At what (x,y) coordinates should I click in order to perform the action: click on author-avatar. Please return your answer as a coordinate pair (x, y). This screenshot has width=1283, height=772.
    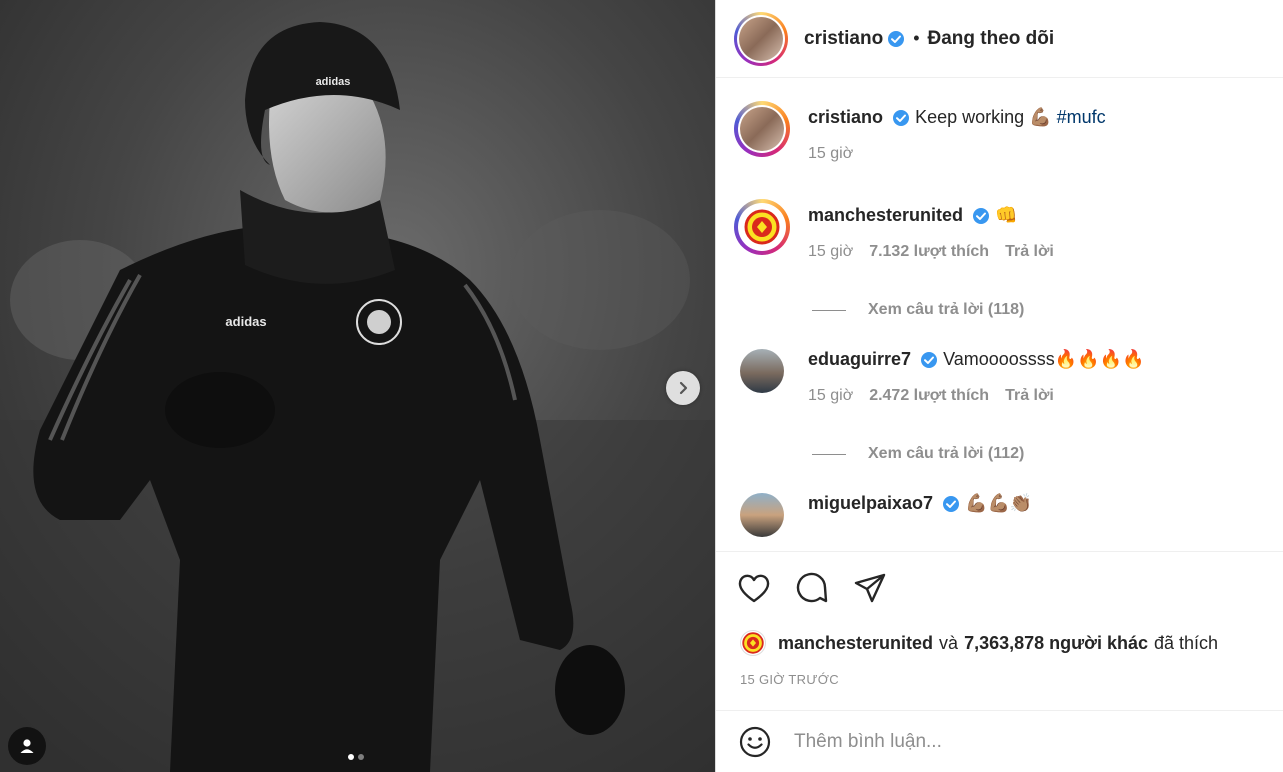
    Looking at the image, I should click on (761, 38).